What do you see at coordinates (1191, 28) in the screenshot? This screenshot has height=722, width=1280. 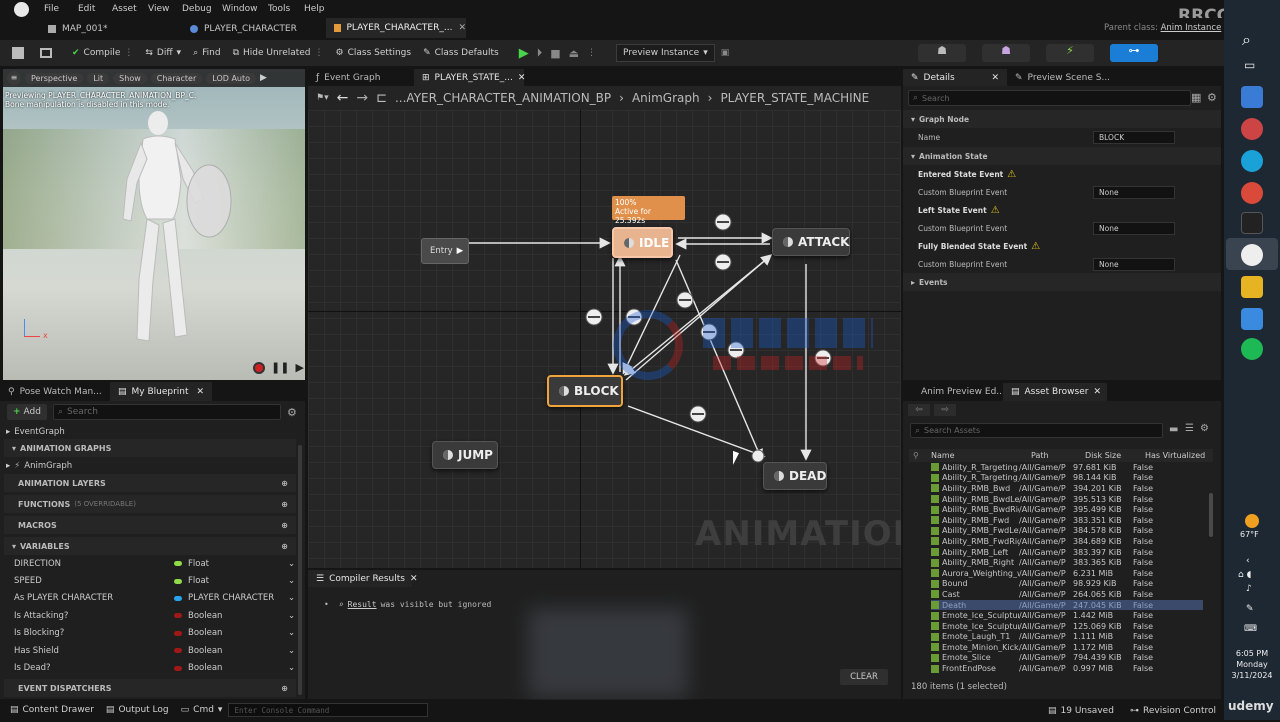 I see `parent-class-value: Anim Instance` at bounding box center [1191, 28].